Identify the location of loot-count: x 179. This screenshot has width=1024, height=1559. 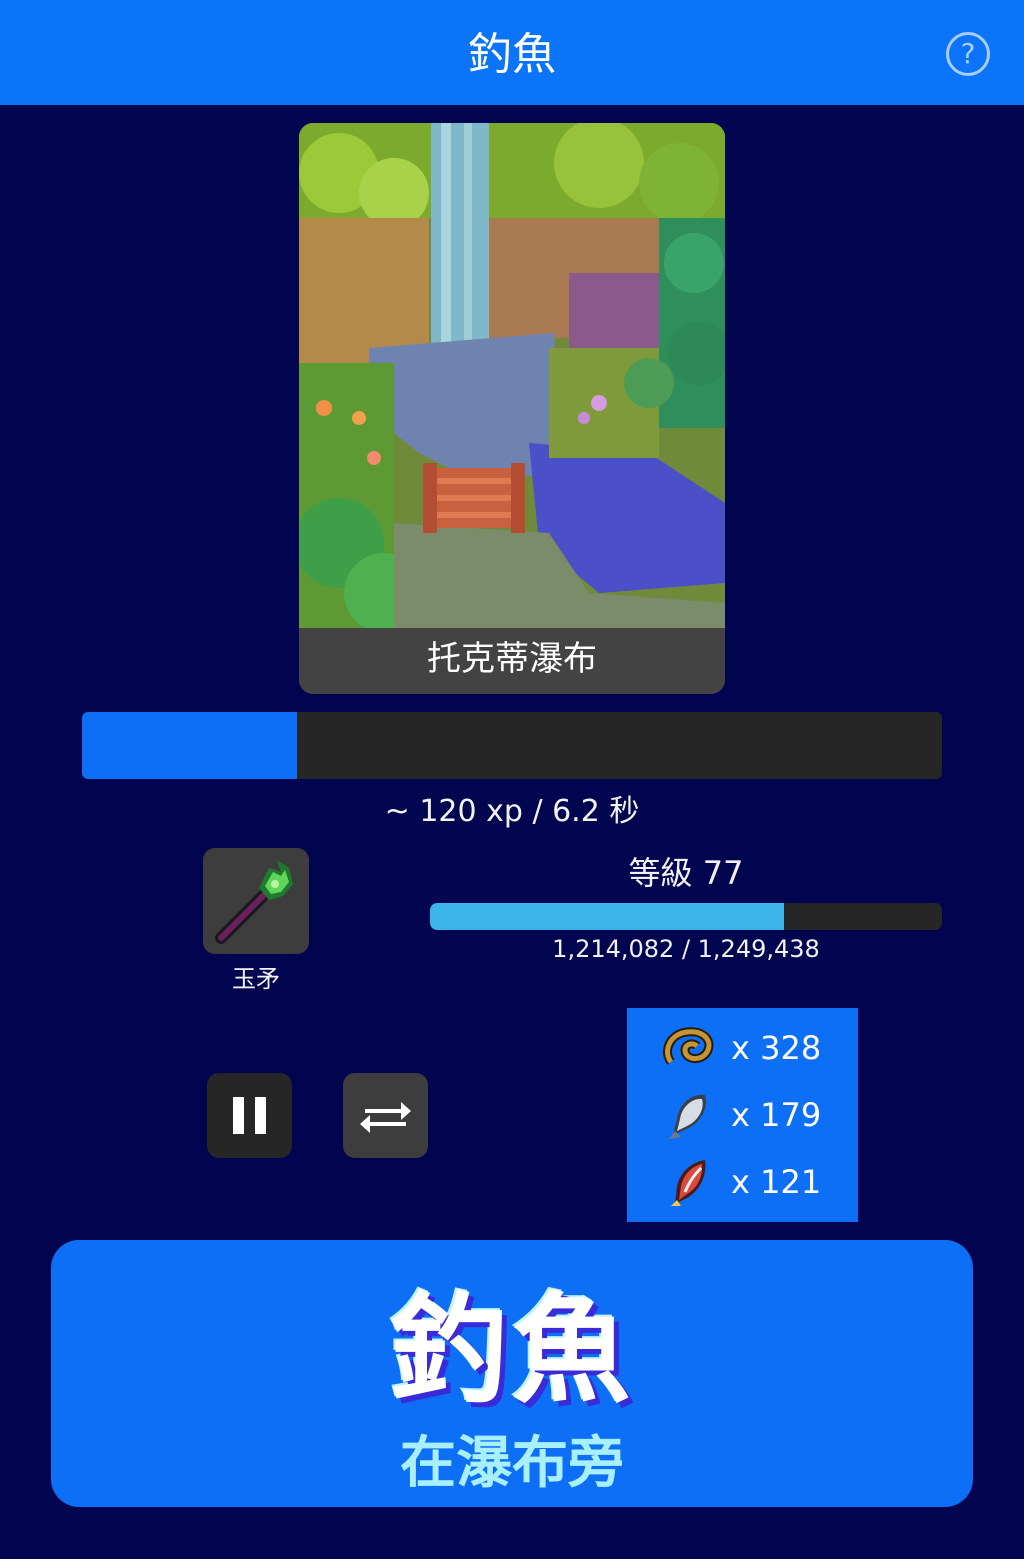
(776, 1115).